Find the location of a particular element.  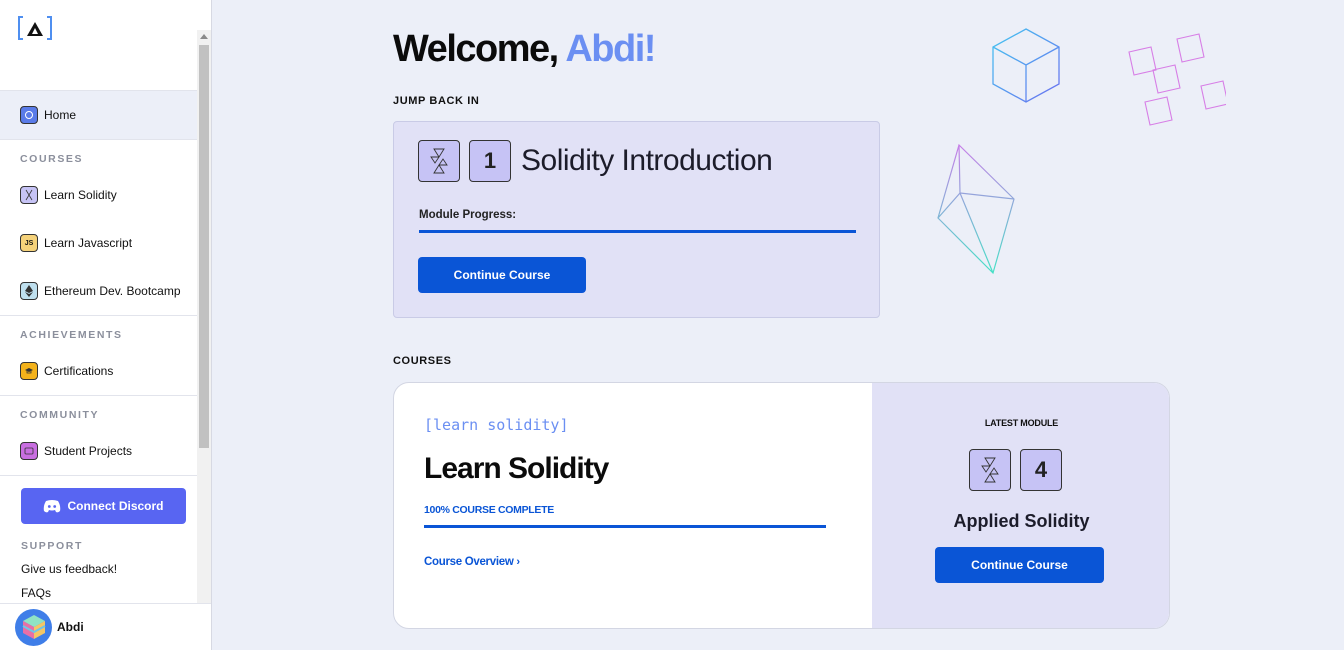

javascript-icon: JS is located at coordinates (29, 243).